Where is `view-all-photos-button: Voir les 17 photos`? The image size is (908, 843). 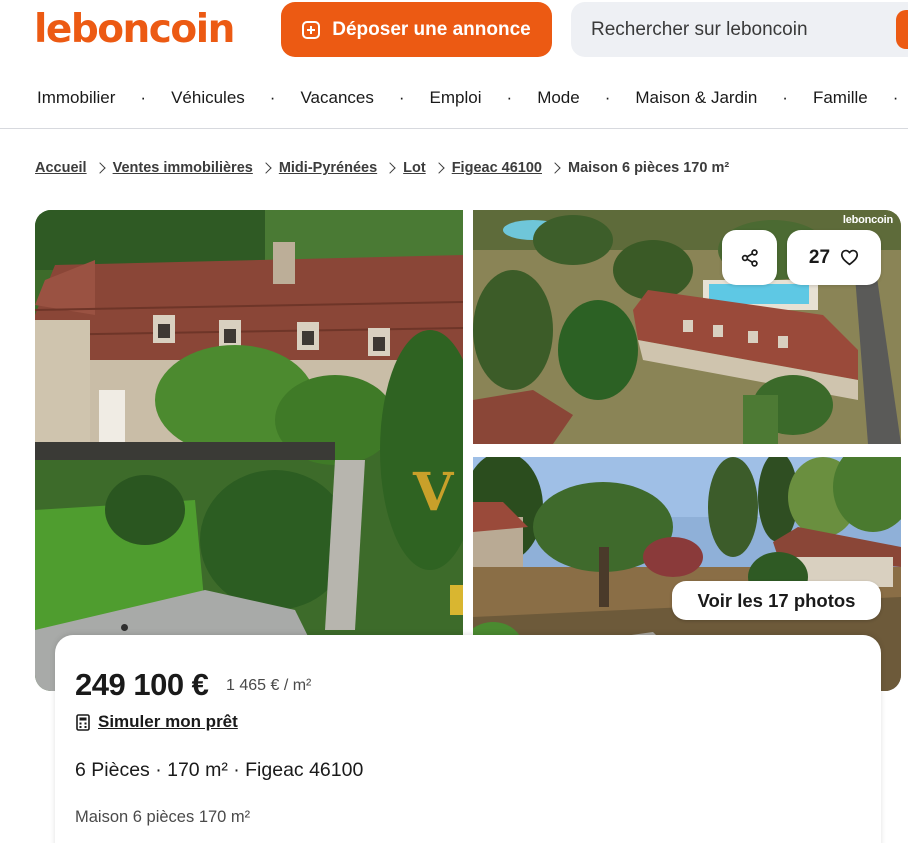 view-all-photos-button: Voir les 17 photos is located at coordinates (776, 600).